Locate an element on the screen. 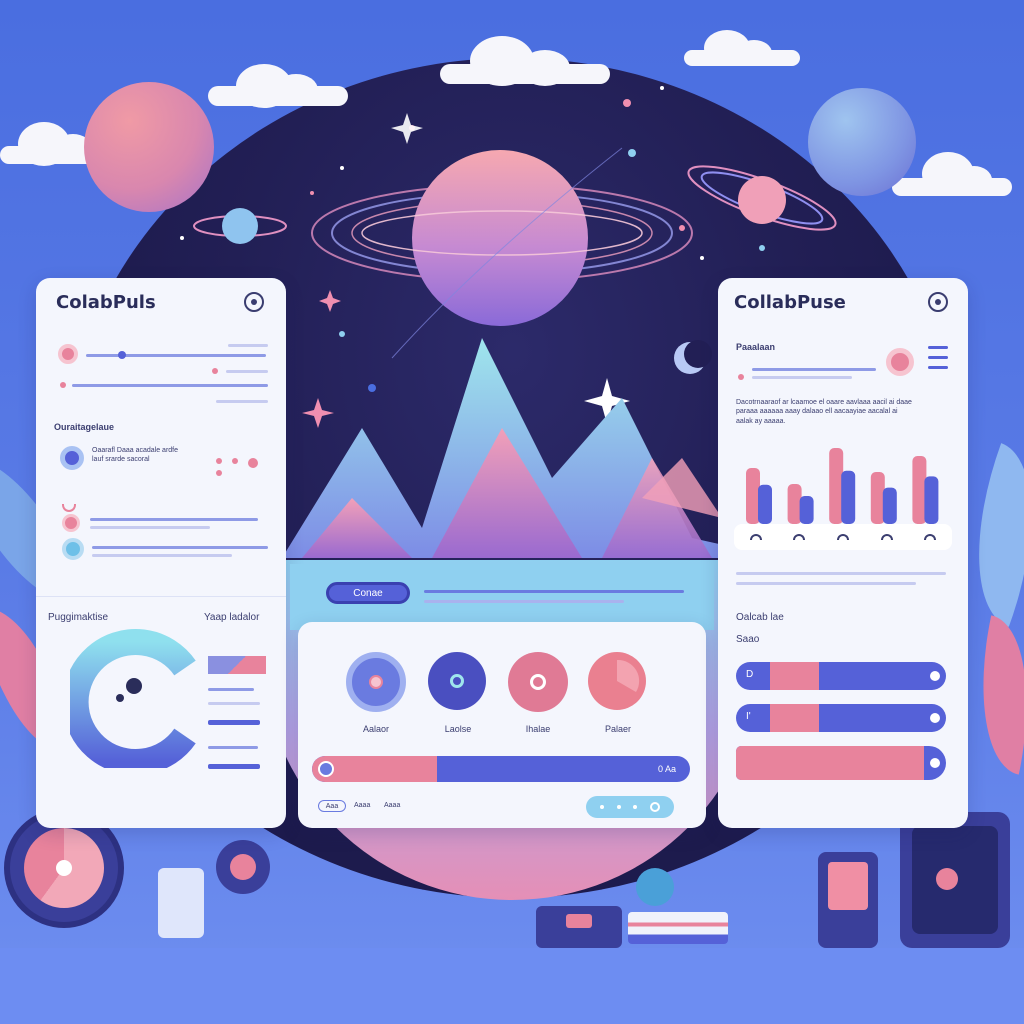 The width and height of the screenshot is (1024, 1024). tab-1: Aaa is located at coordinates (332, 806).